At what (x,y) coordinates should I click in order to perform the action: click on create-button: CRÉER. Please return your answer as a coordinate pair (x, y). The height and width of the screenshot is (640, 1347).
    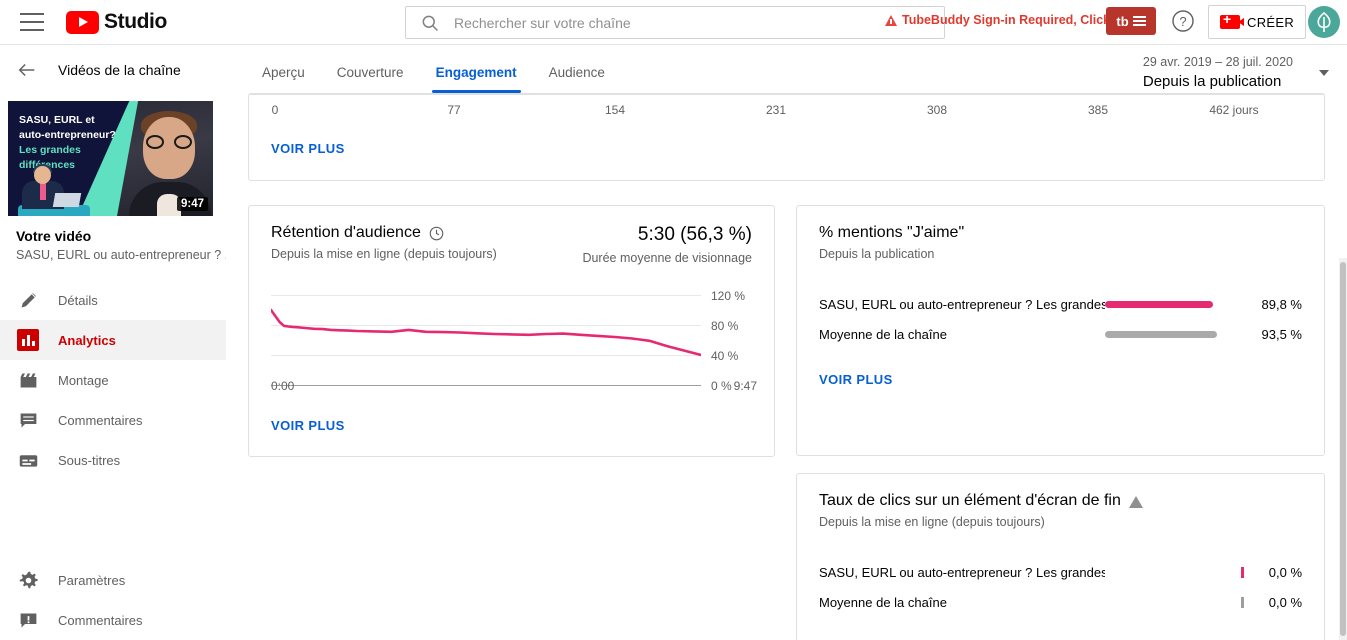
    Looking at the image, I should click on (1257, 22).